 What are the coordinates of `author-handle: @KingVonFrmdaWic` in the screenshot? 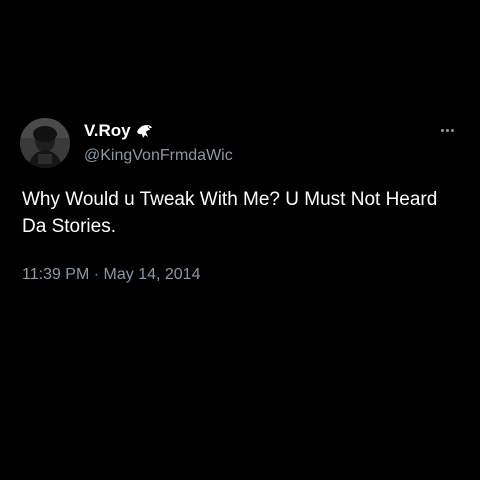 It's located at (158, 156).